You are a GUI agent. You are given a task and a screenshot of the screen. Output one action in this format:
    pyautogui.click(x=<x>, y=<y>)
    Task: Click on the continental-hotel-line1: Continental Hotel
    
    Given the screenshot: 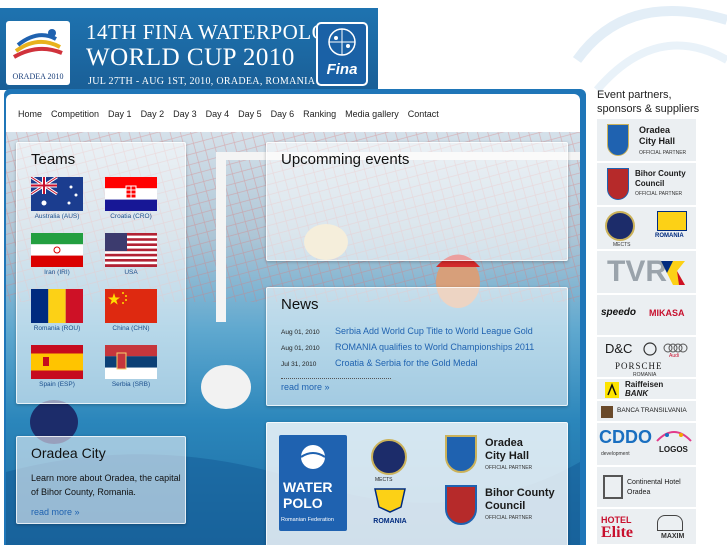 What is the action you would take?
    pyautogui.click(x=654, y=482)
    